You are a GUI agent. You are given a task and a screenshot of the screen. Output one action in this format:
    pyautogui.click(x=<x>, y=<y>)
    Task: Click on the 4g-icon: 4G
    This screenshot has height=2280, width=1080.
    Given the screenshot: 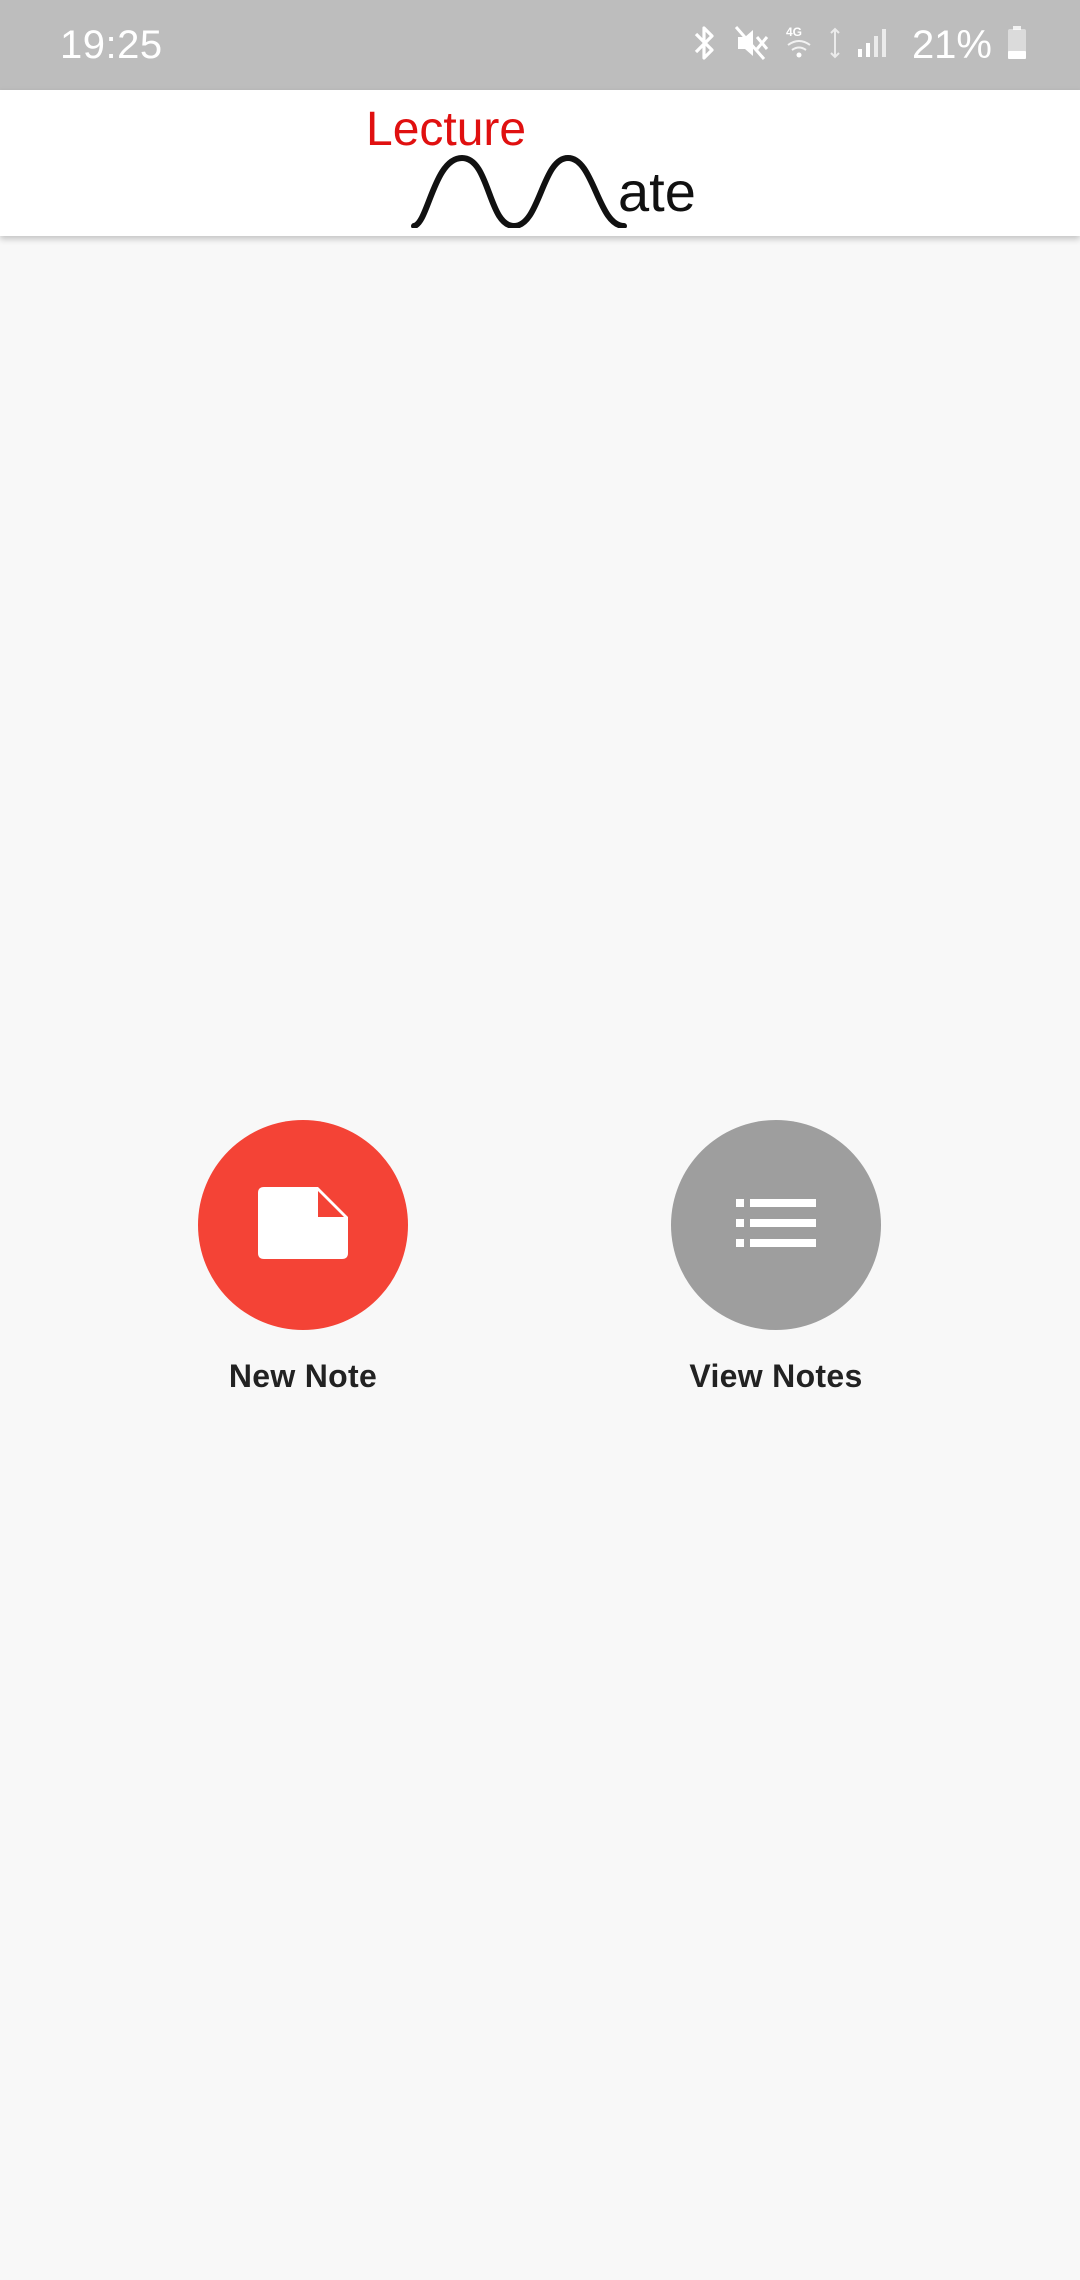 What is the action you would take?
    pyautogui.click(x=799, y=45)
    